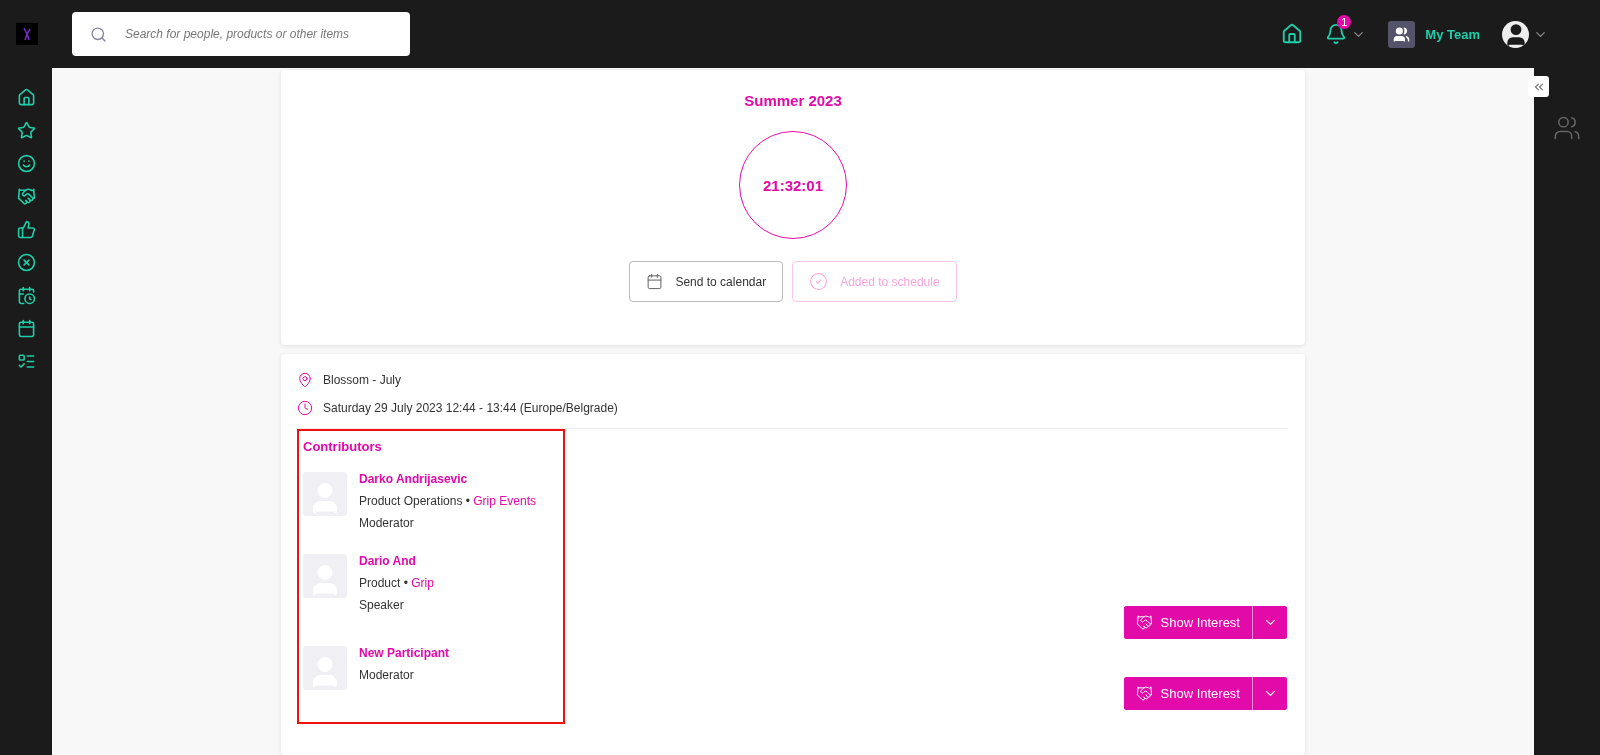  What do you see at coordinates (382, 605) in the screenshot?
I see `contributor-role: Speaker` at bounding box center [382, 605].